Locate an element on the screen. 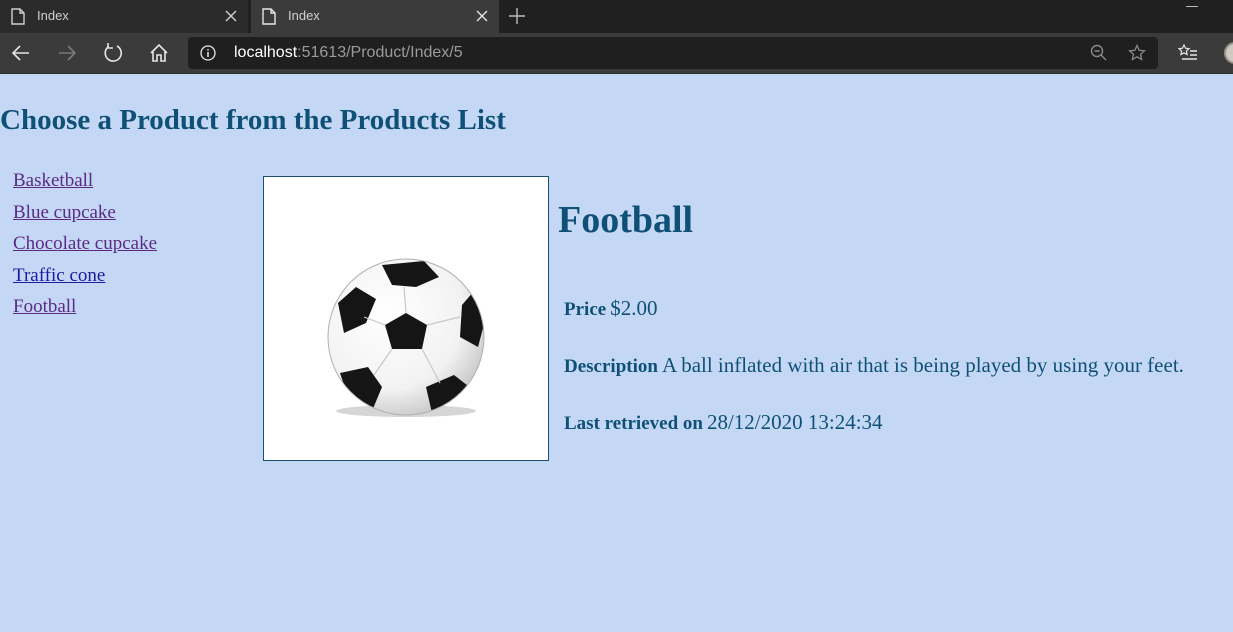 This screenshot has width=1233, height=632. soccer-ball-icon is located at coordinates (406, 337).